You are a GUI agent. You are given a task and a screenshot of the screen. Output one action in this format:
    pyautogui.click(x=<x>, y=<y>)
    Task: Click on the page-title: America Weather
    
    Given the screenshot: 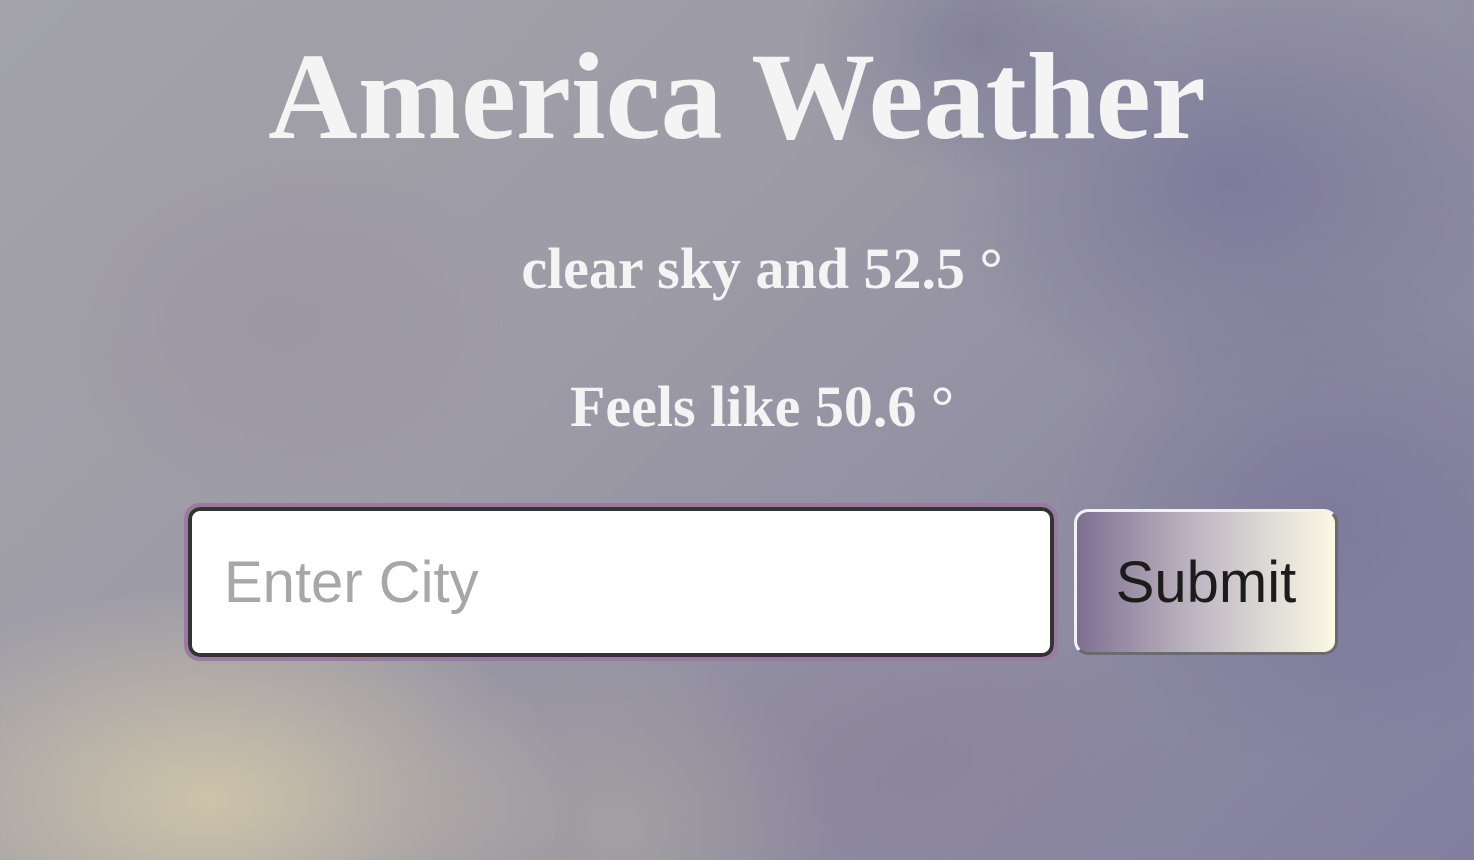 What is the action you would take?
    pyautogui.click(x=737, y=96)
    